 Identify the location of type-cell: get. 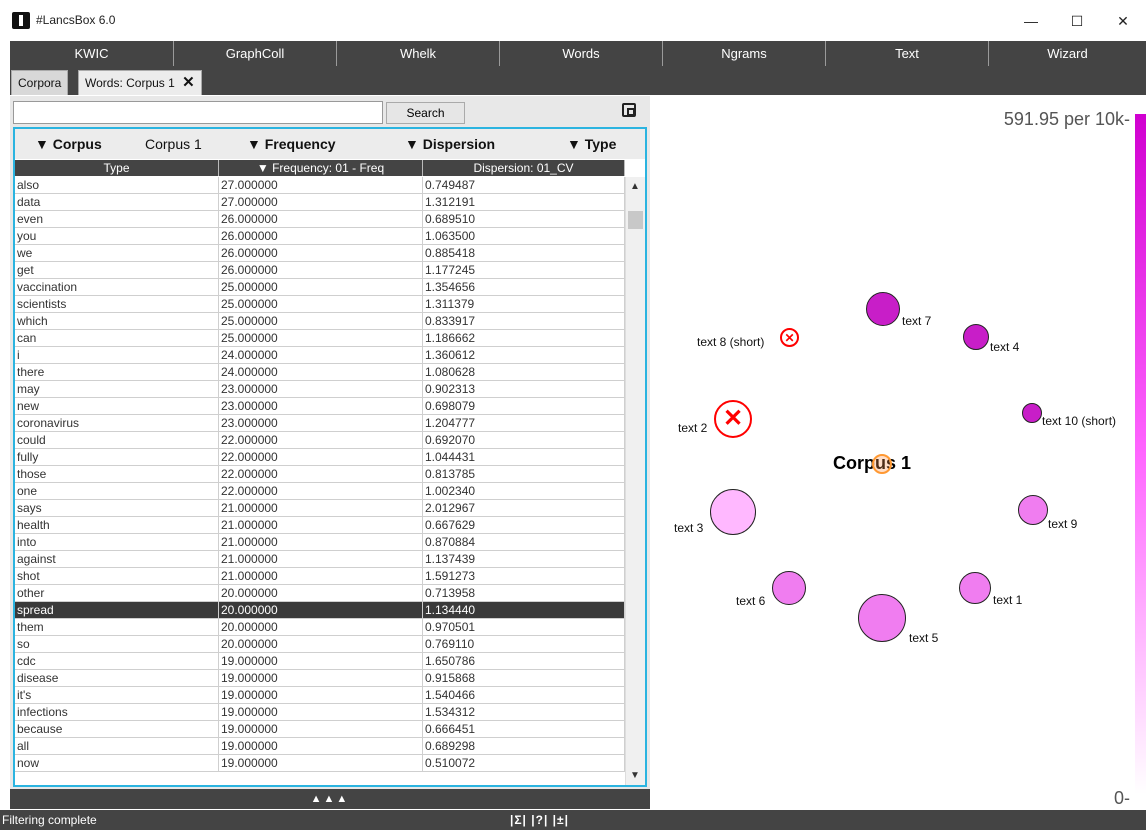
(117, 270).